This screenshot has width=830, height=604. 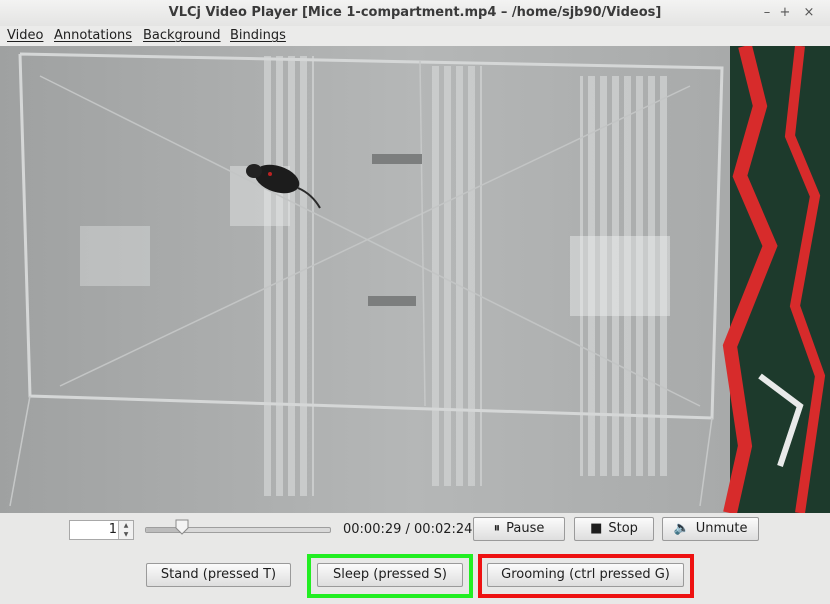 What do you see at coordinates (585, 575) in the screenshot?
I see `grooming-button: Grooming (ctrl pressed G)` at bounding box center [585, 575].